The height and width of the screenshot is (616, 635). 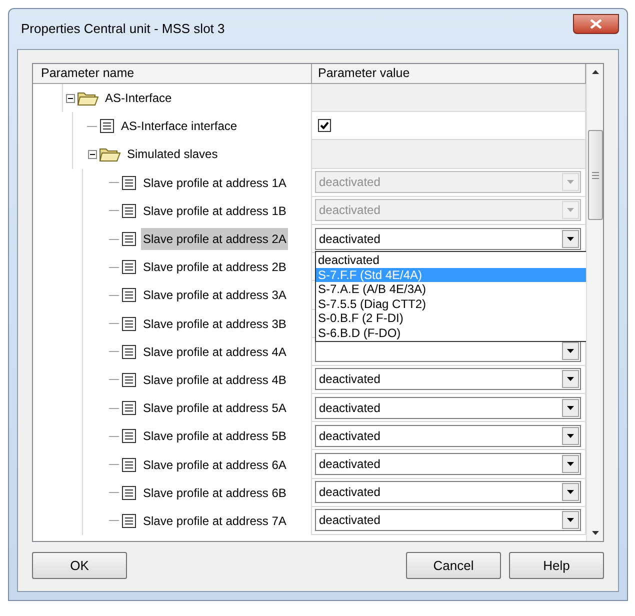 I want to click on tree-item-label: Slave profile at address 4B, so click(x=214, y=379).